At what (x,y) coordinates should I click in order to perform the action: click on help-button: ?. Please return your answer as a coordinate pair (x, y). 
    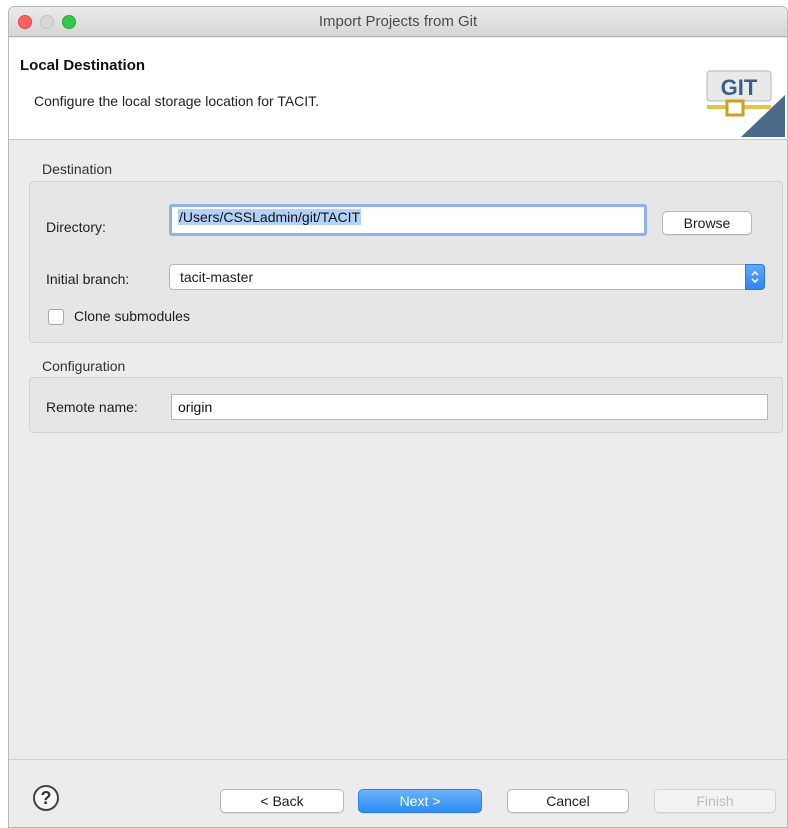
    Looking at the image, I should click on (46, 798).